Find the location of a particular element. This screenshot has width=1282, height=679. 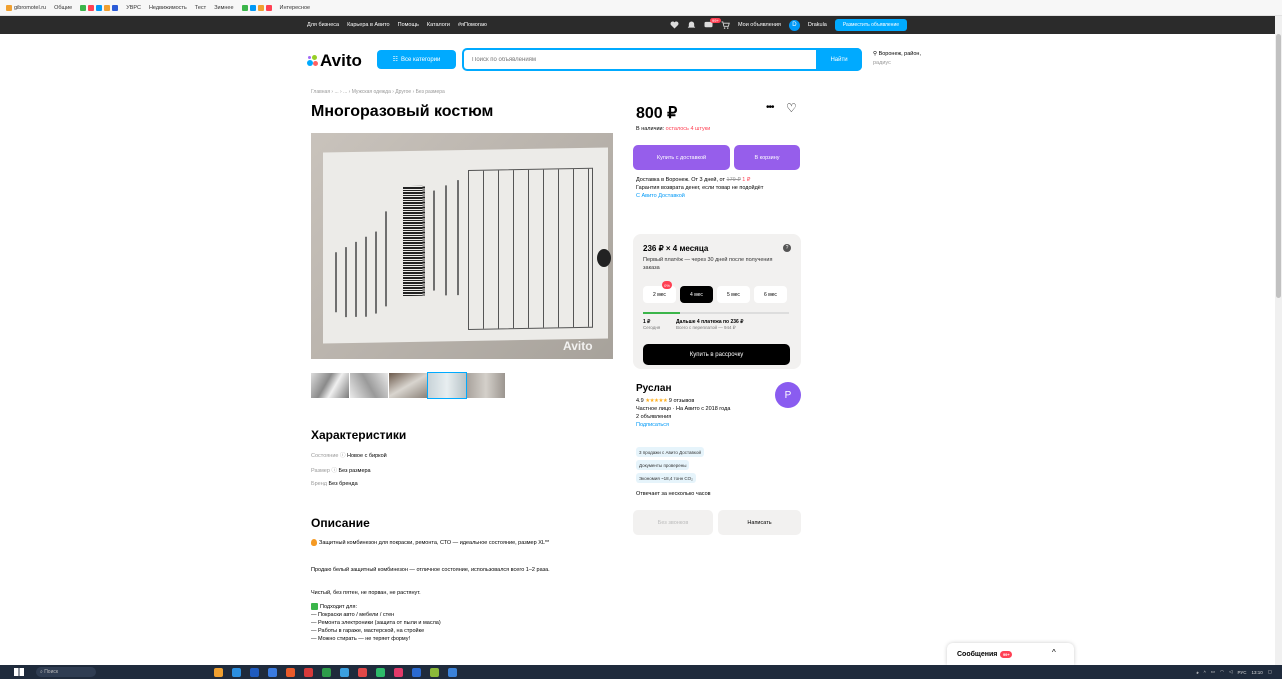

search-bar: Найти is located at coordinates (662, 59).